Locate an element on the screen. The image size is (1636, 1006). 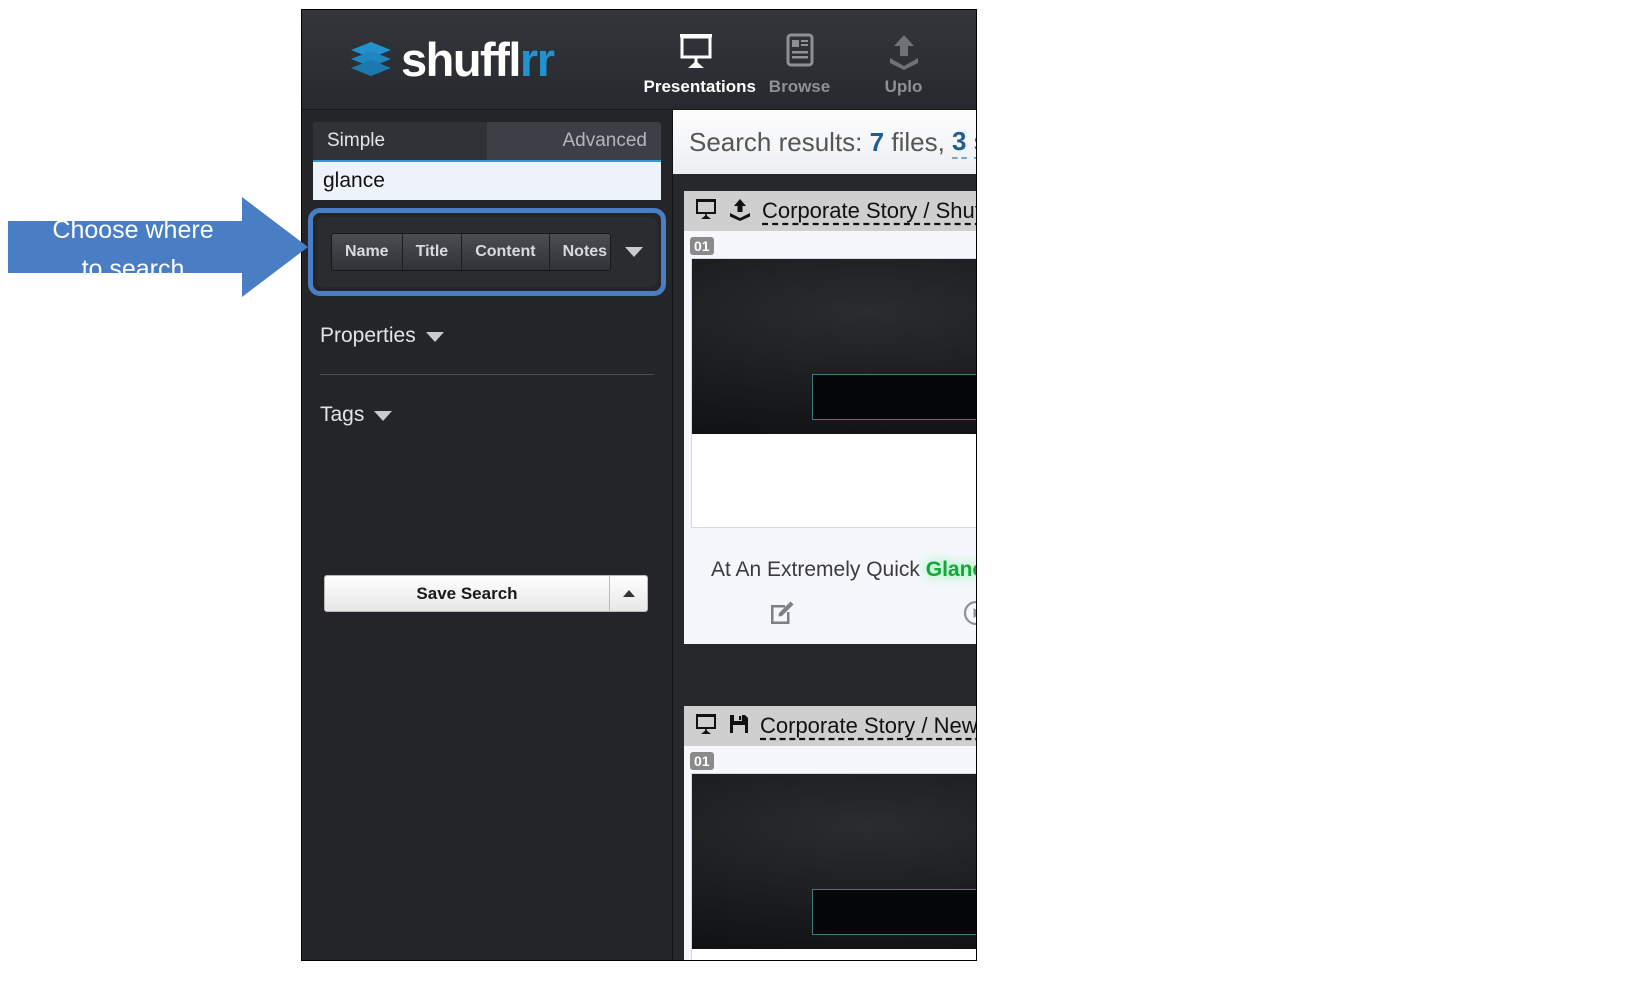
nav-item-upload: Uplo is located at coordinates (904, 63).